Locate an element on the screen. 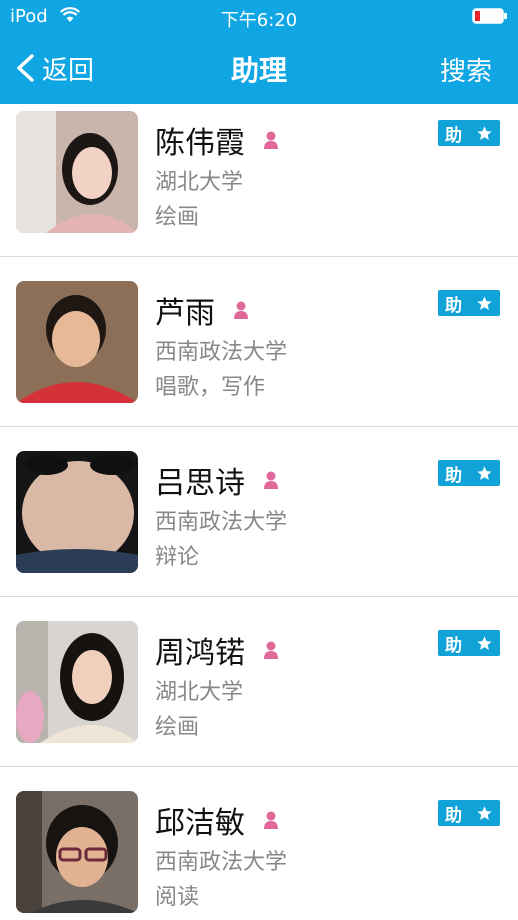 This screenshot has width=518, height=920. header: iPod 下午6:20 返回 助理 搜索 is located at coordinates (259, 52).